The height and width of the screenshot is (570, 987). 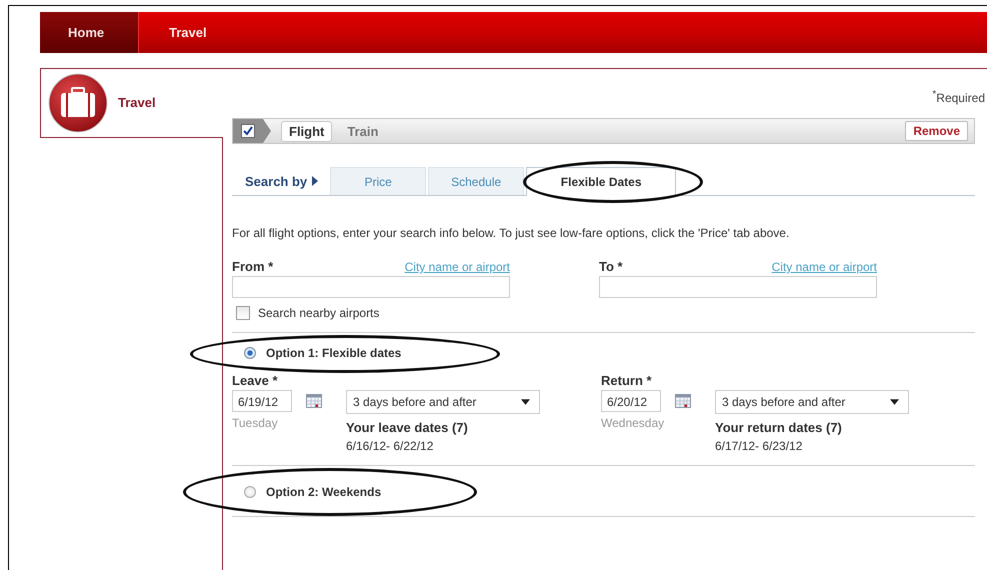 What do you see at coordinates (759, 446) in the screenshot?
I see `dates-range-text: 6/17/12- 6/23/12` at bounding box center [759, 446].